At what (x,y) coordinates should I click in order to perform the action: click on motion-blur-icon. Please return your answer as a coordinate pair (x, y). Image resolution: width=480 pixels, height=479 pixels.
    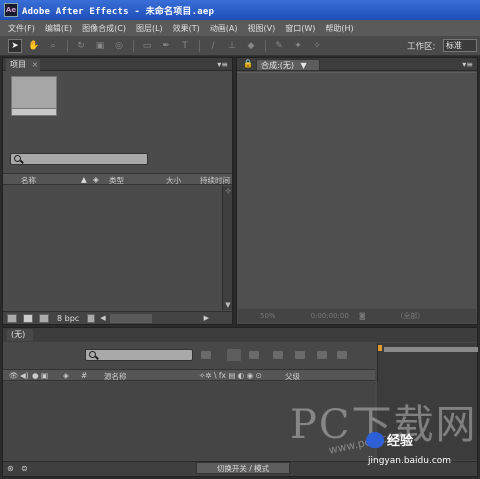
    Looking at the image, I should click on (300, 355).